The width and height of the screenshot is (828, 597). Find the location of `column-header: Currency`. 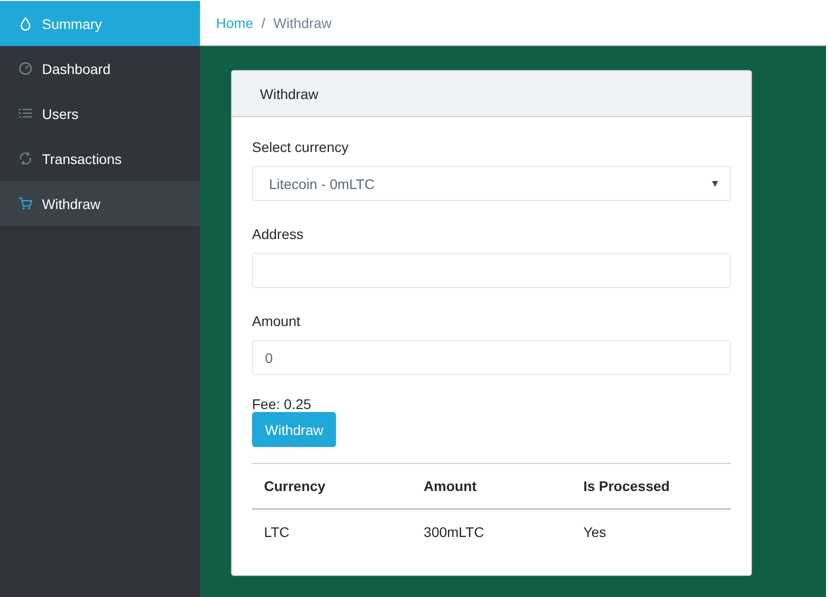

column-header: Currency is located at coordinates (332, 486).